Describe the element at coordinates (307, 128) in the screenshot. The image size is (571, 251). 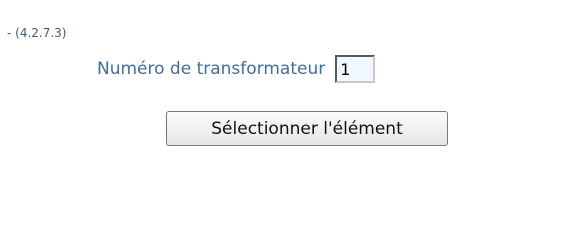
I see `select-element-button: Sélectionner l'élément` at that location.